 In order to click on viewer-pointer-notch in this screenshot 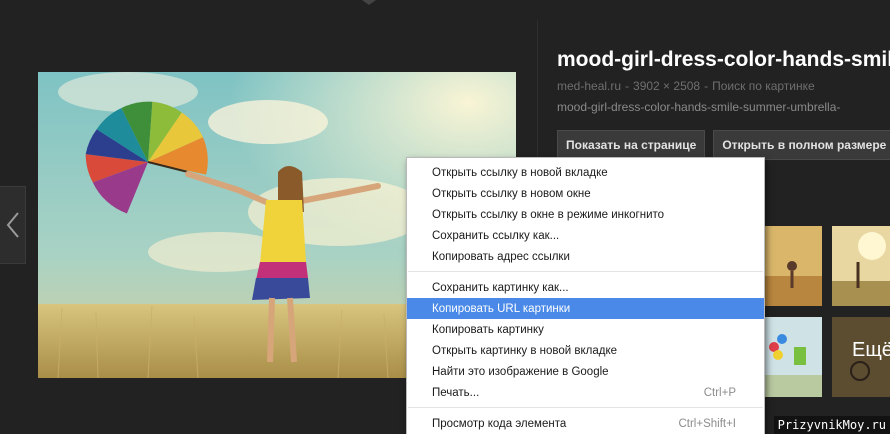, I will do `click(369, 2)`.